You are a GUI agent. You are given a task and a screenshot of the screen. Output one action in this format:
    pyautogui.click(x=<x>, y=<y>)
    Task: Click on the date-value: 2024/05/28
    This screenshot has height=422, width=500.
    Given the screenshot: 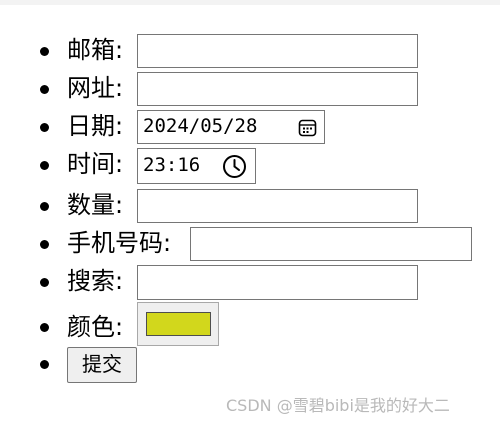 What is the action you would take?
    pyautogui.click(x=200, y=126)
    